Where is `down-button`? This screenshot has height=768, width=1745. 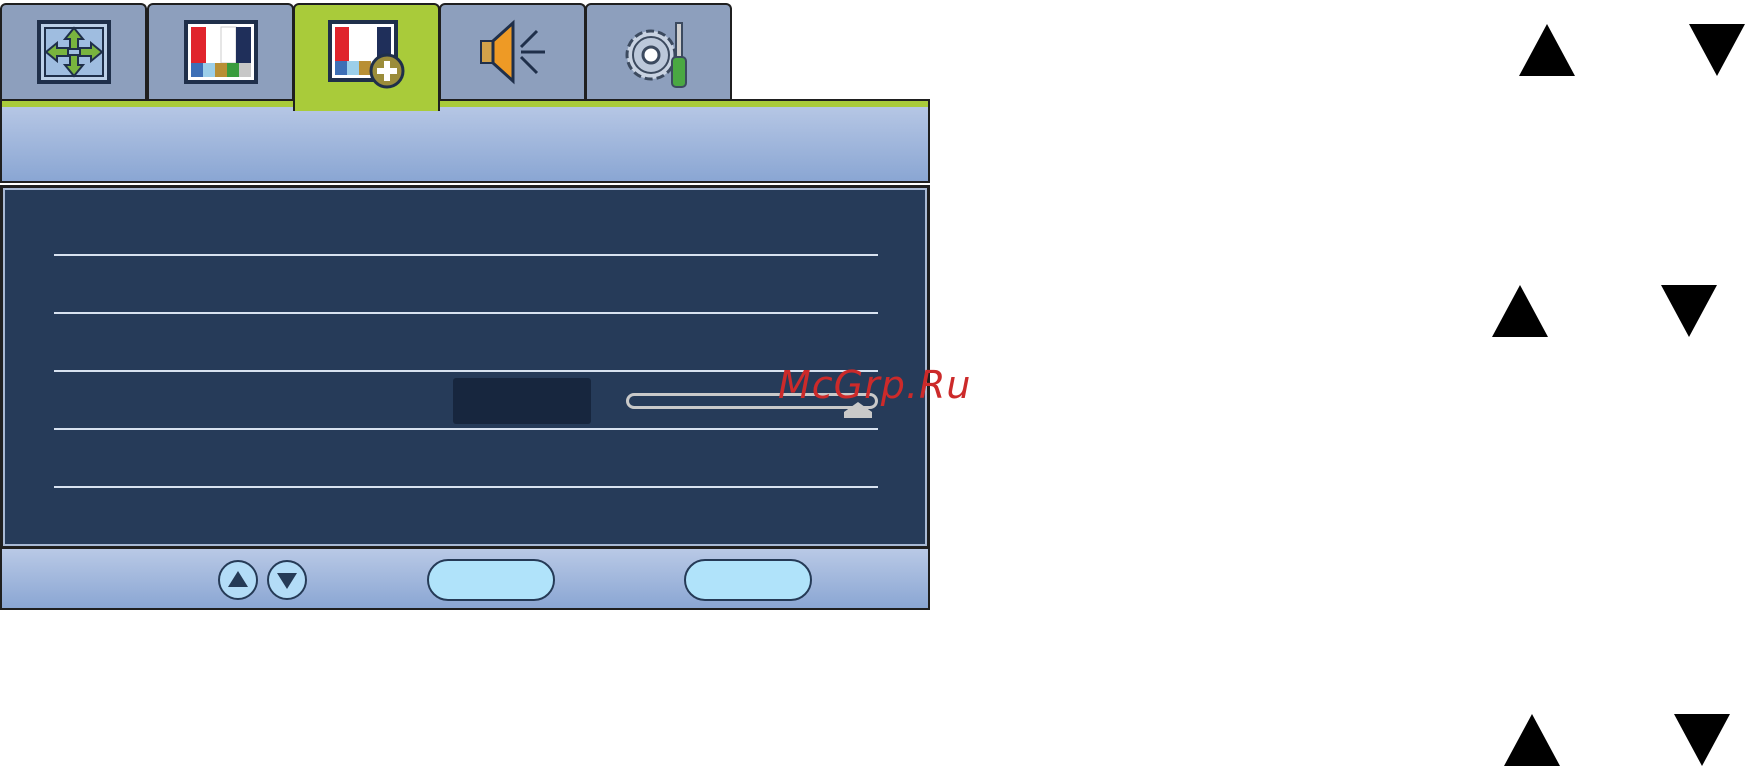 down-button is located at coordinates (287, 580).